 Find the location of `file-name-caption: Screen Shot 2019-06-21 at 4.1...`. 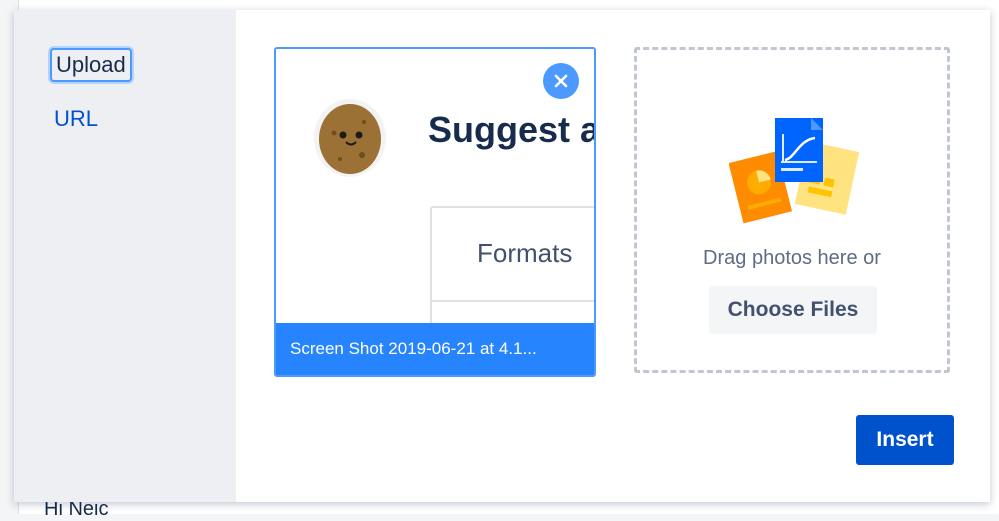

file-name-caption: Screen Shot 2019-06-21 at 4.1... is located at coordinates (435, 349).